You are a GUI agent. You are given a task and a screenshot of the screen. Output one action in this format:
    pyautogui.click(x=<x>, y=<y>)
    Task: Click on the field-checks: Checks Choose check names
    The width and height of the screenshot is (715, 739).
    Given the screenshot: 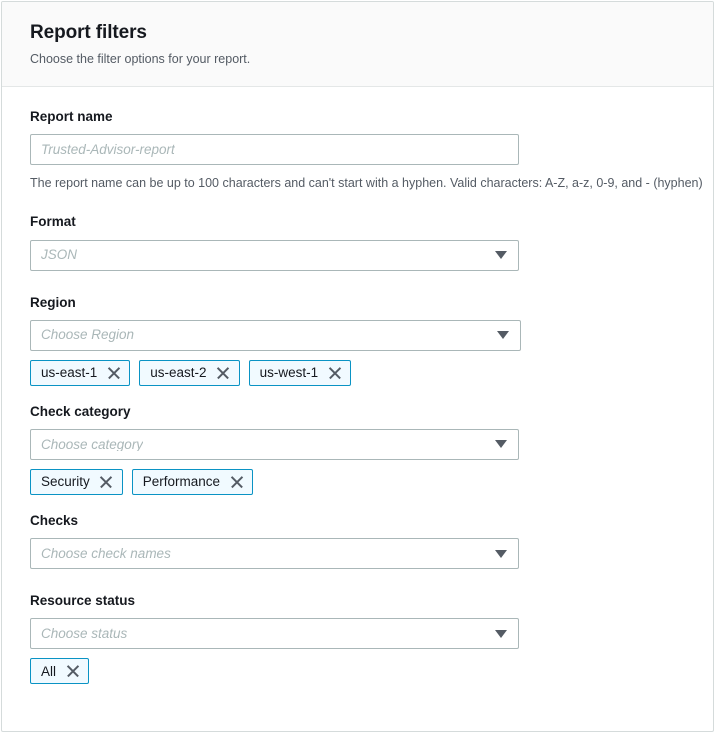 What is the action you would take?
    pyautogui.click(x=357, y=541)
    